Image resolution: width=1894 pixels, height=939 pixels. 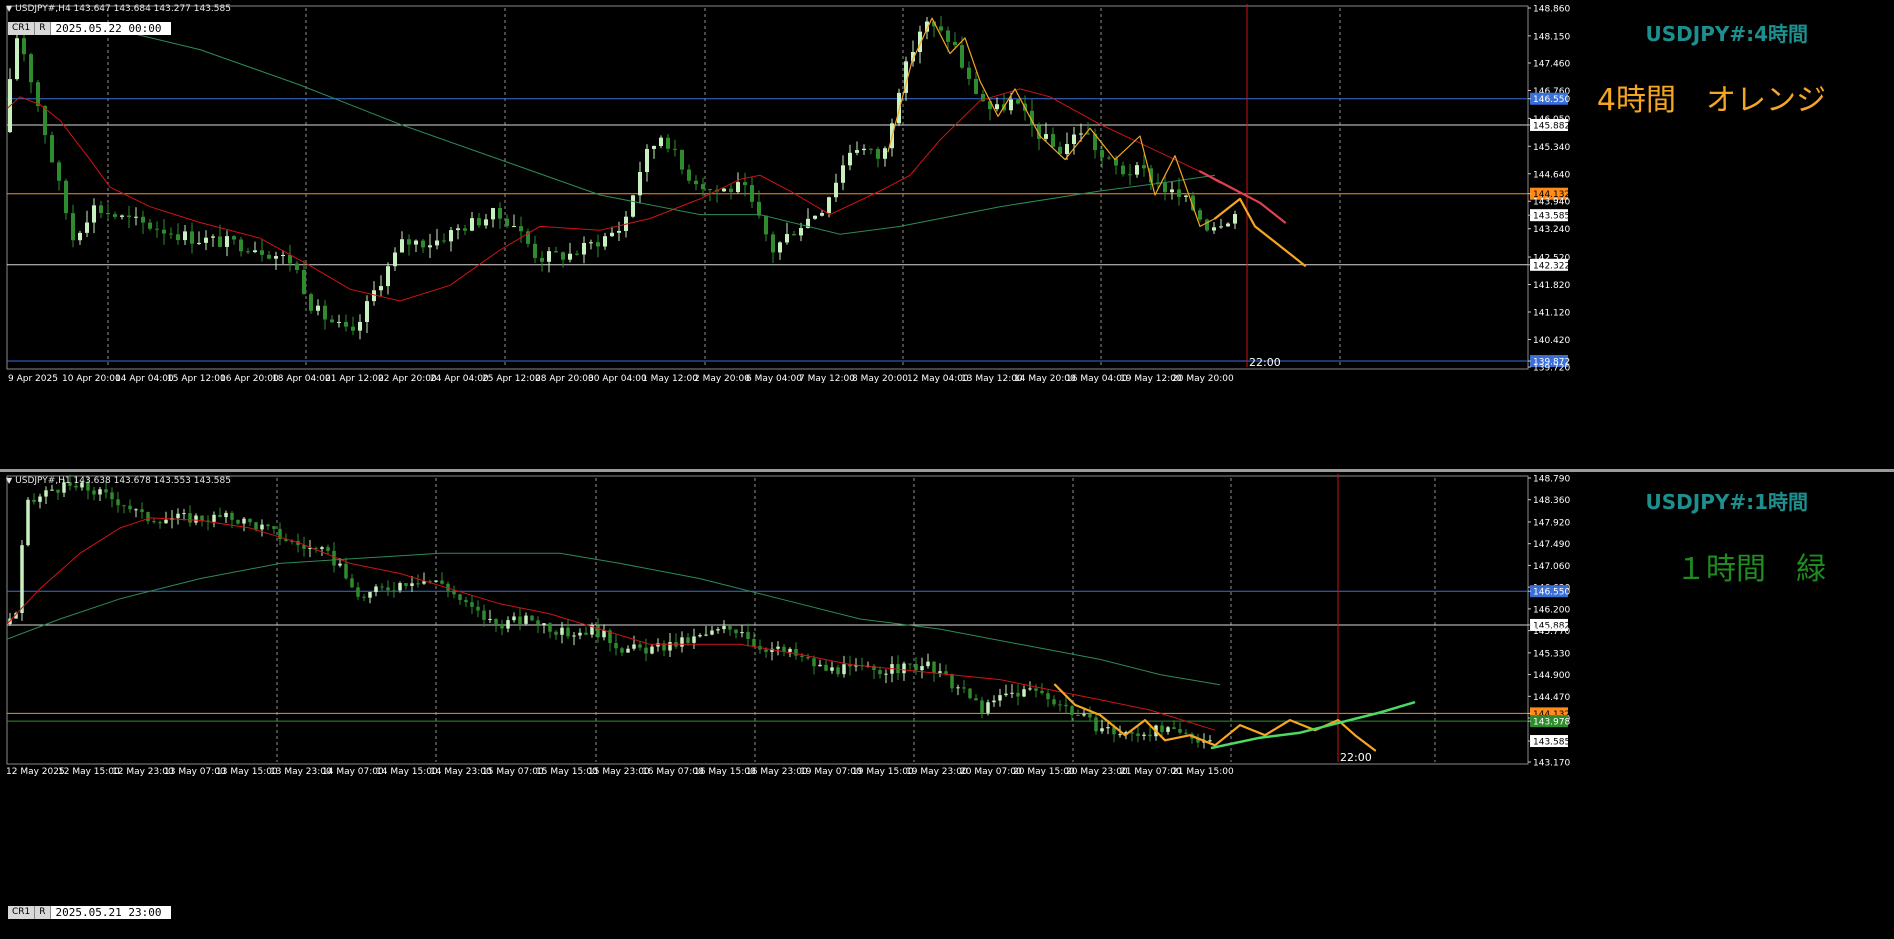 What do you see at coordinates (938, 379) in the screenshot?
I see `h4-time-label: 12 May 04:00` at bounding box center [938, 379].